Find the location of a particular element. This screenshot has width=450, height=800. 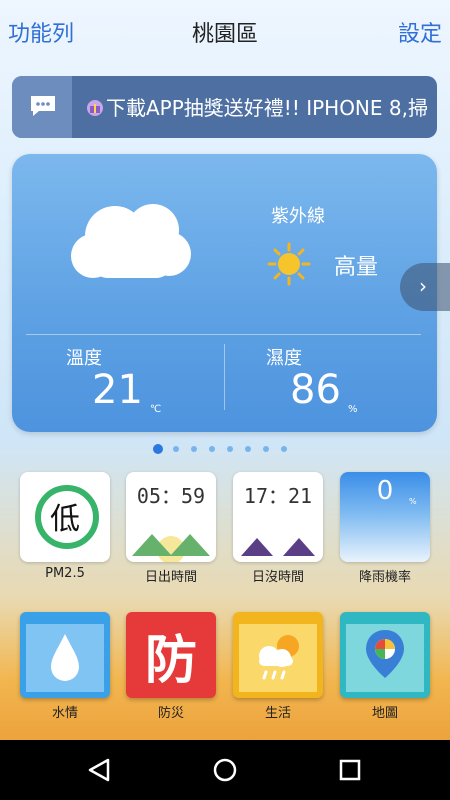

rain-tile: 0 % is located at coordinates (385, 517).